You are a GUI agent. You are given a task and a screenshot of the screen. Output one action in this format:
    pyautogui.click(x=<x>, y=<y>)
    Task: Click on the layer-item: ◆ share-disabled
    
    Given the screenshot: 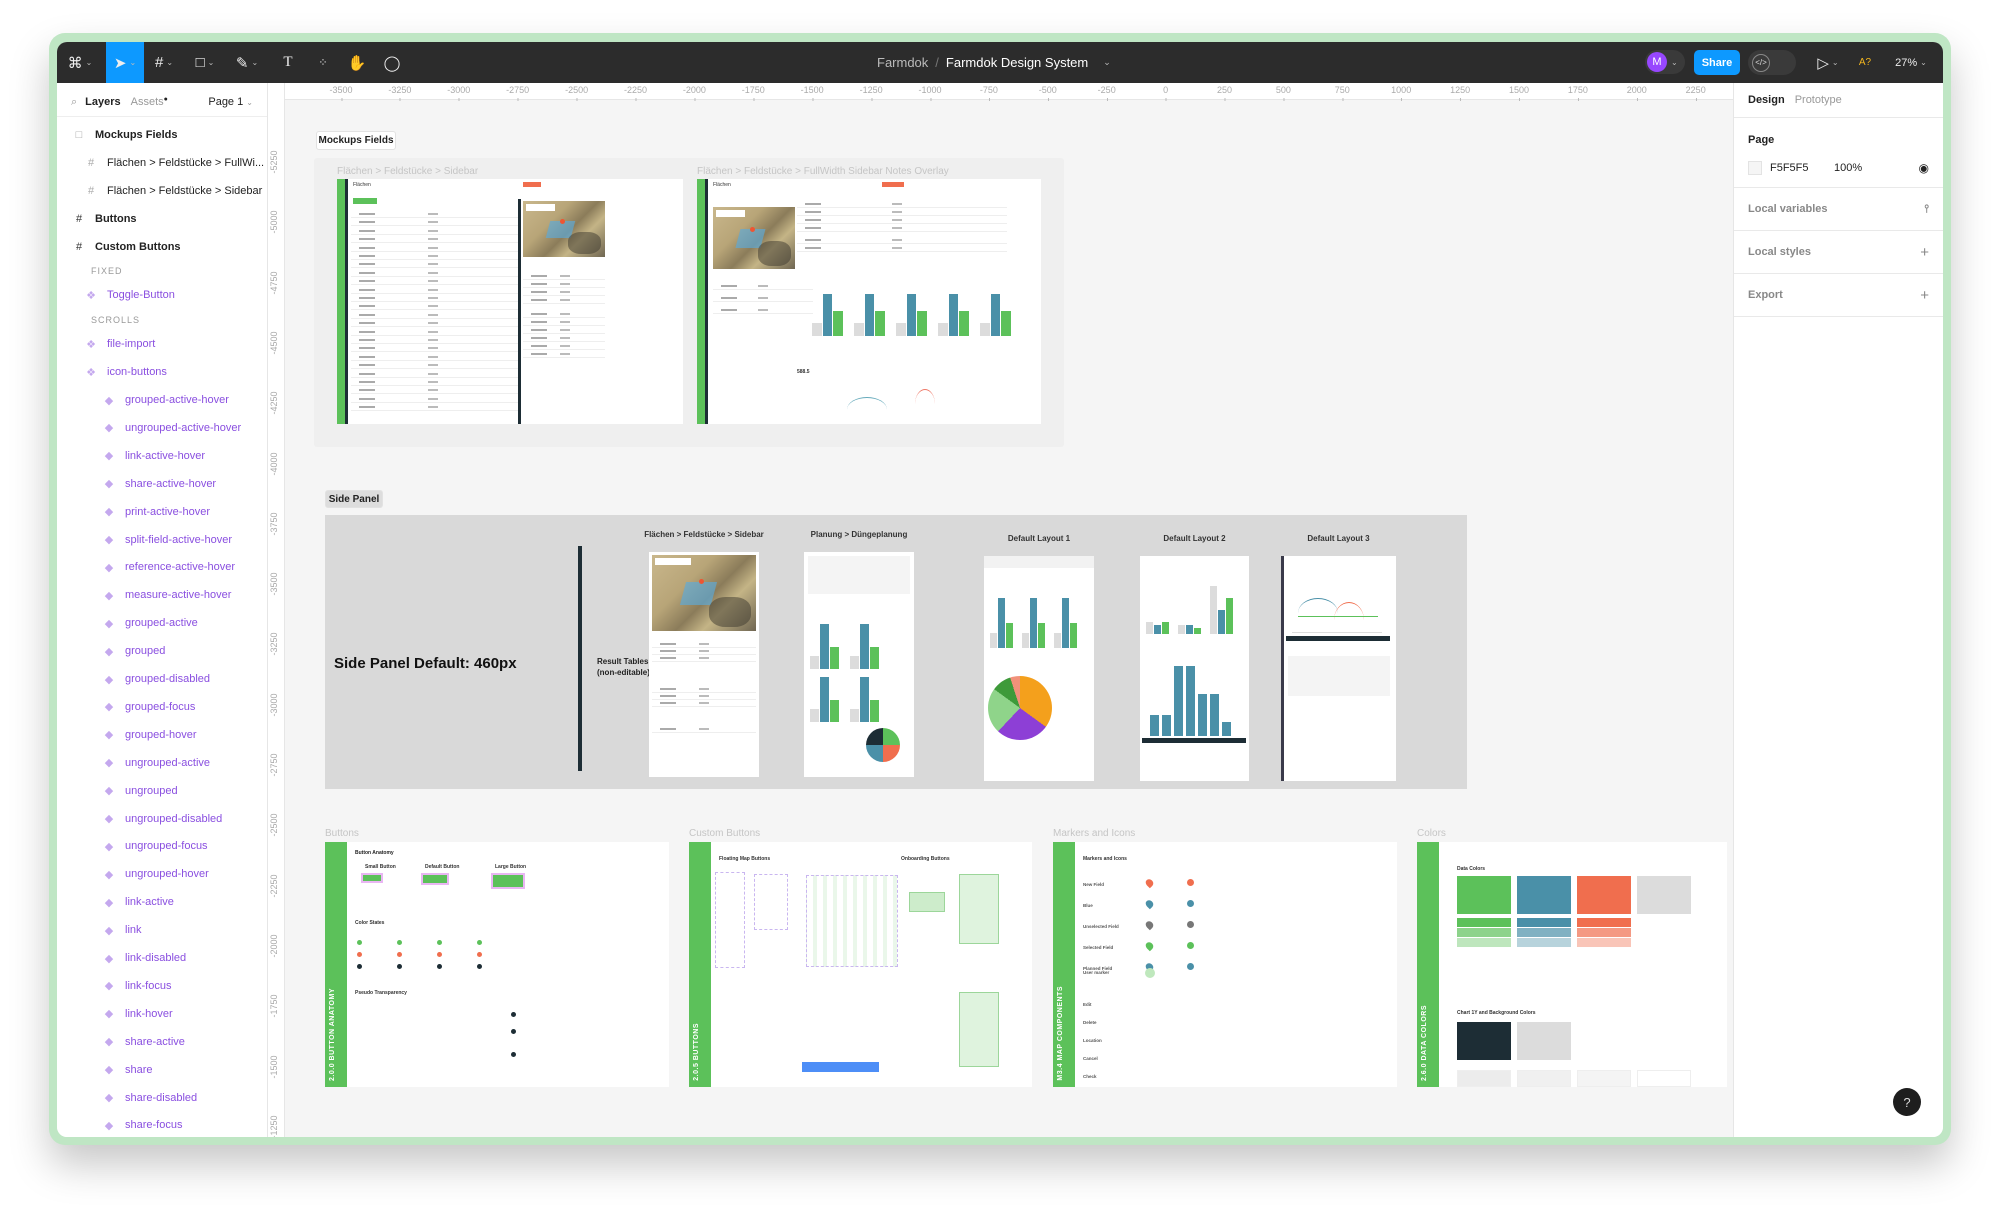 What is the action you would take?
    pyautogui.click(x=162, y=1098)
    